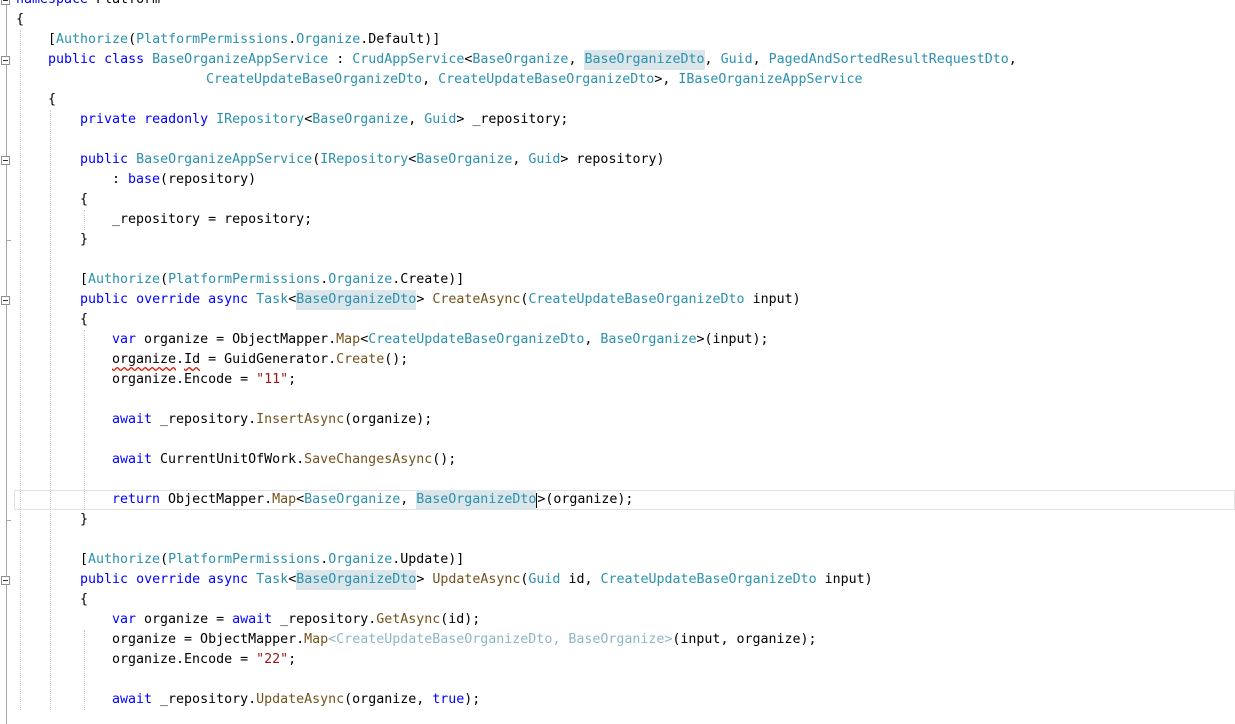 The width and height of the screenshot is (1235, 724). Describe the element at coordinates (8, 520) in the screenshot. I see `fold-end-marker` at that location.